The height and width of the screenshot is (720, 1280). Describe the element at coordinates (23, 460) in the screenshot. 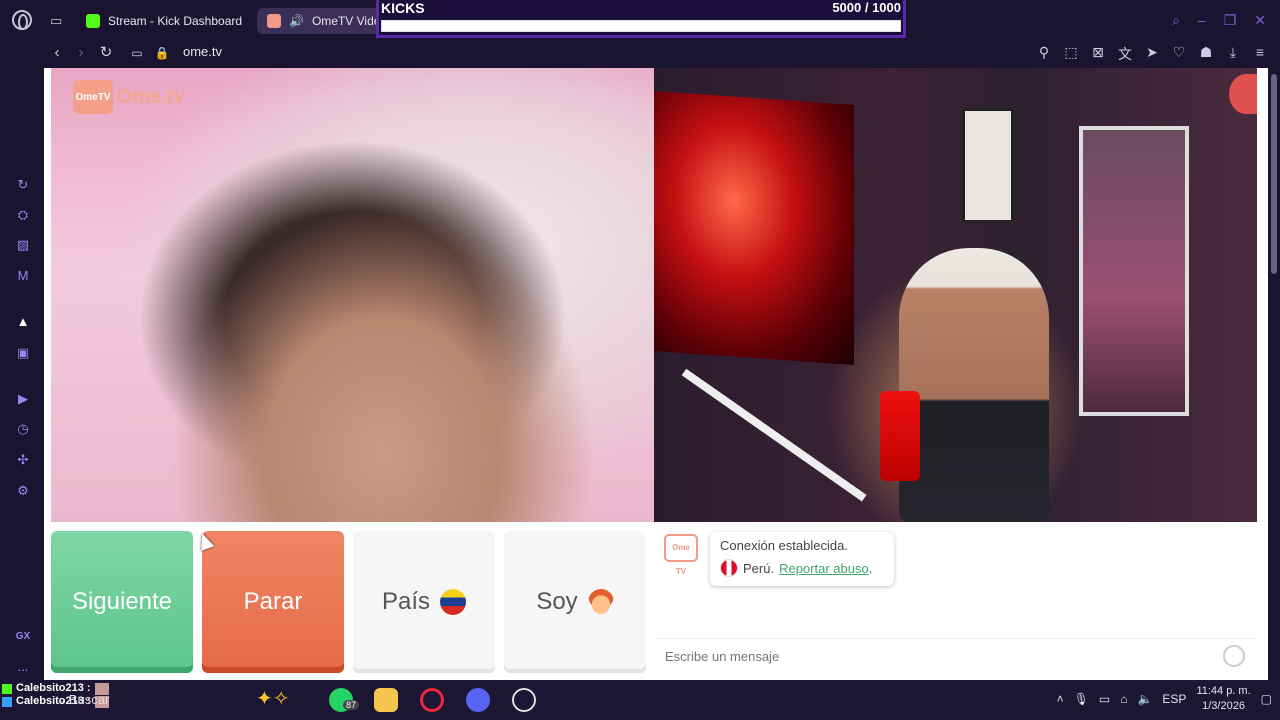

I see `extensions-icon: ✣` at that location.